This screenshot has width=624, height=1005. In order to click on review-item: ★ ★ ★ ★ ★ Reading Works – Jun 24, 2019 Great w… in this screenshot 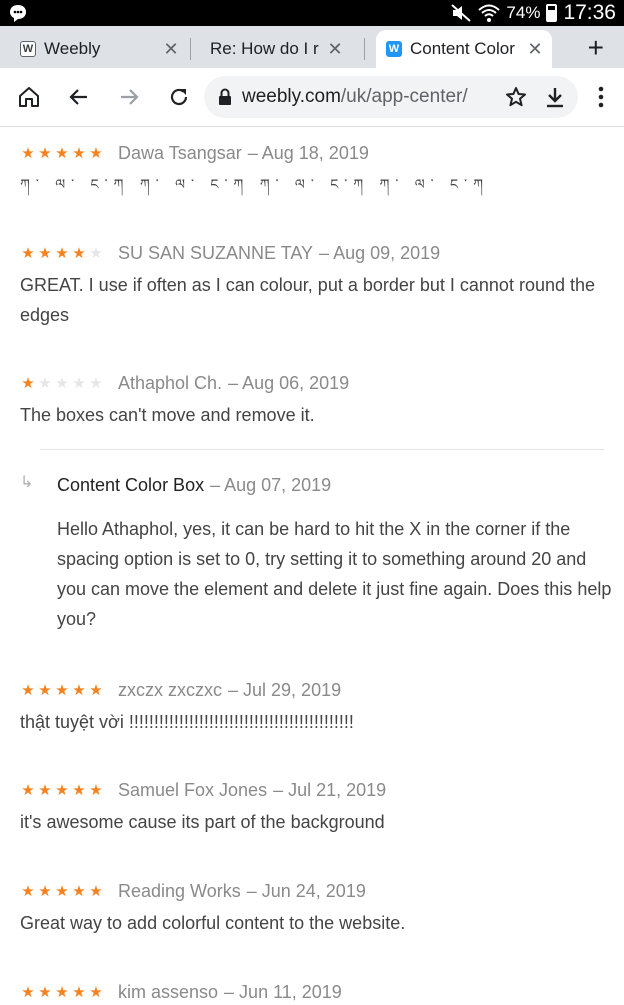, I will do `click(315, 908)`.